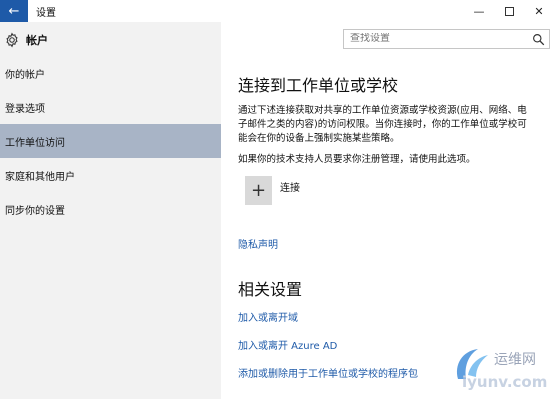 Image resolution: width=554 pixels, height=399 pixels. I want to click on sidebar-item-family-other-users: 家庭和其他用户, so click(110, 175).